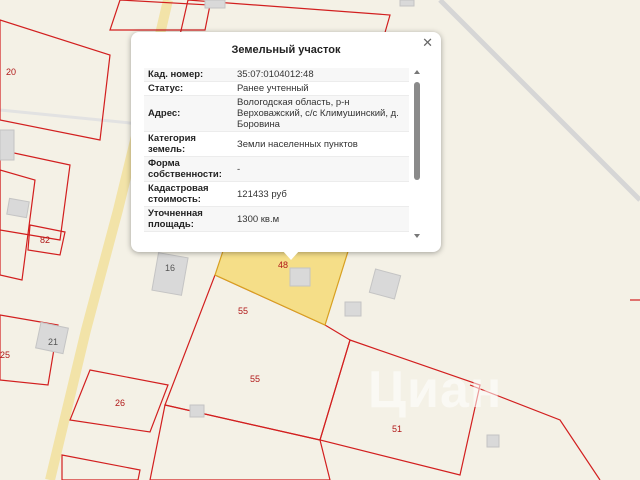 The image size is (640, 480). Describe the element at coordinates (283, 265) in the screenshot. I see `plot-number: 48` at that location.